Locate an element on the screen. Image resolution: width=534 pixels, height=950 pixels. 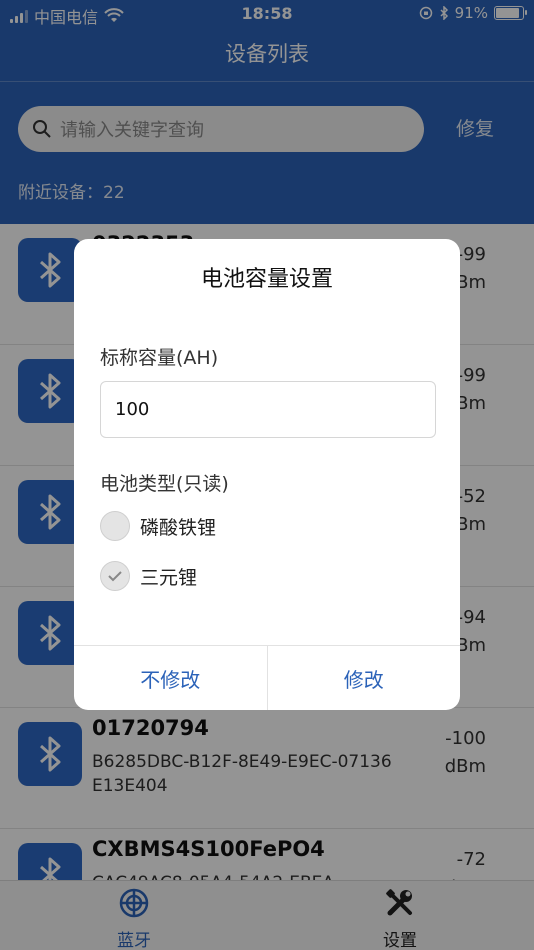
option-lifepo4: 磷酸铁锂 is located at coordinates (158, 526).